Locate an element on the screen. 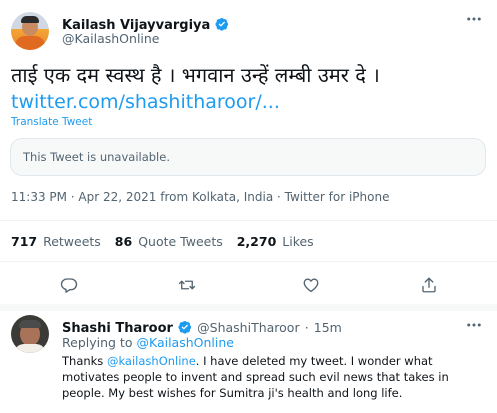  reply-mention-link: @kailashOnline is located at coordinates (151, 361).